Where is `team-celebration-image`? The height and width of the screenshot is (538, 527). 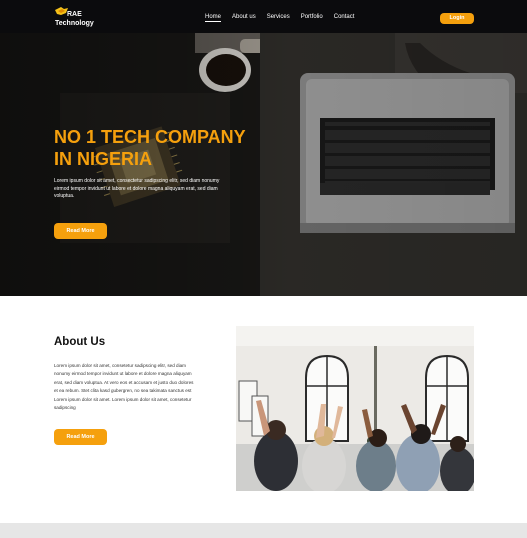 team-celebration-image is located at coordinates (355, 408).